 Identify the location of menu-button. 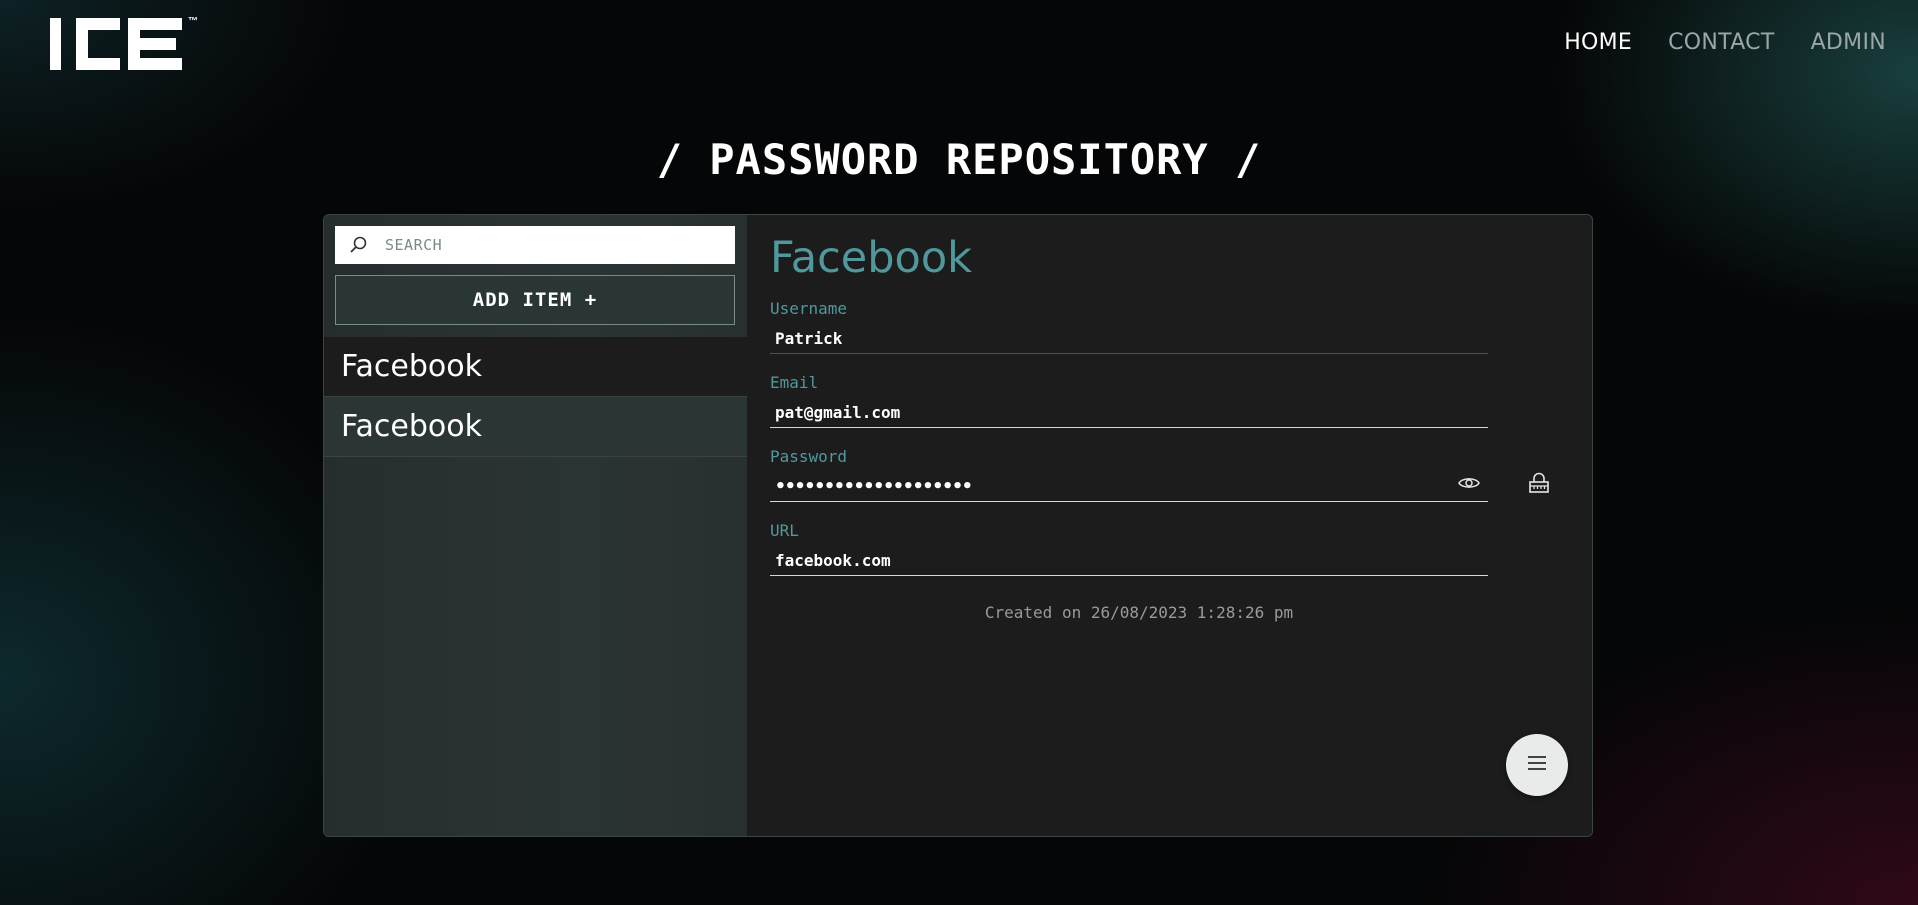
(1537, 765).